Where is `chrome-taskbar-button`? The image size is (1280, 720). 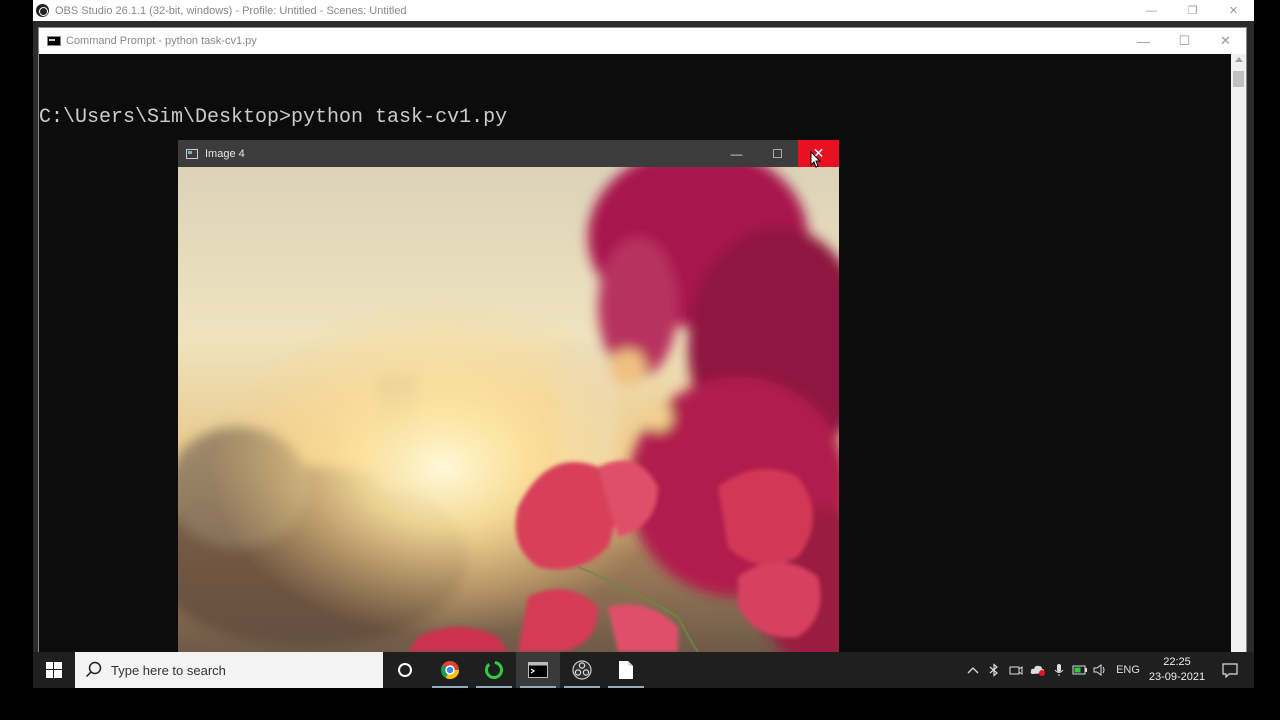
chrome-taskbar-button is located at coordinates (450, 670).